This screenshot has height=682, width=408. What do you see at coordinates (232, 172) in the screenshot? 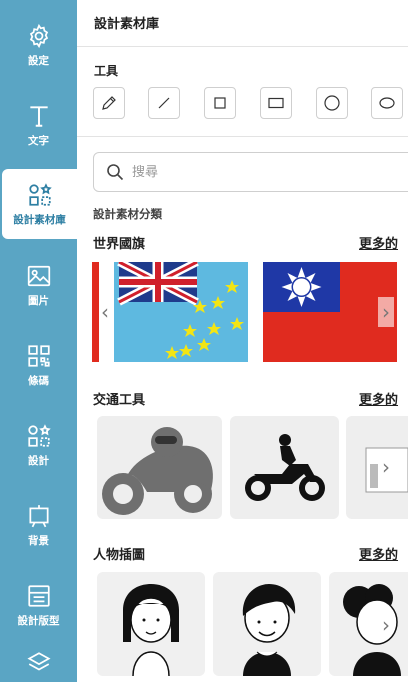
I see `search-input` at bounding box center [232, 172].